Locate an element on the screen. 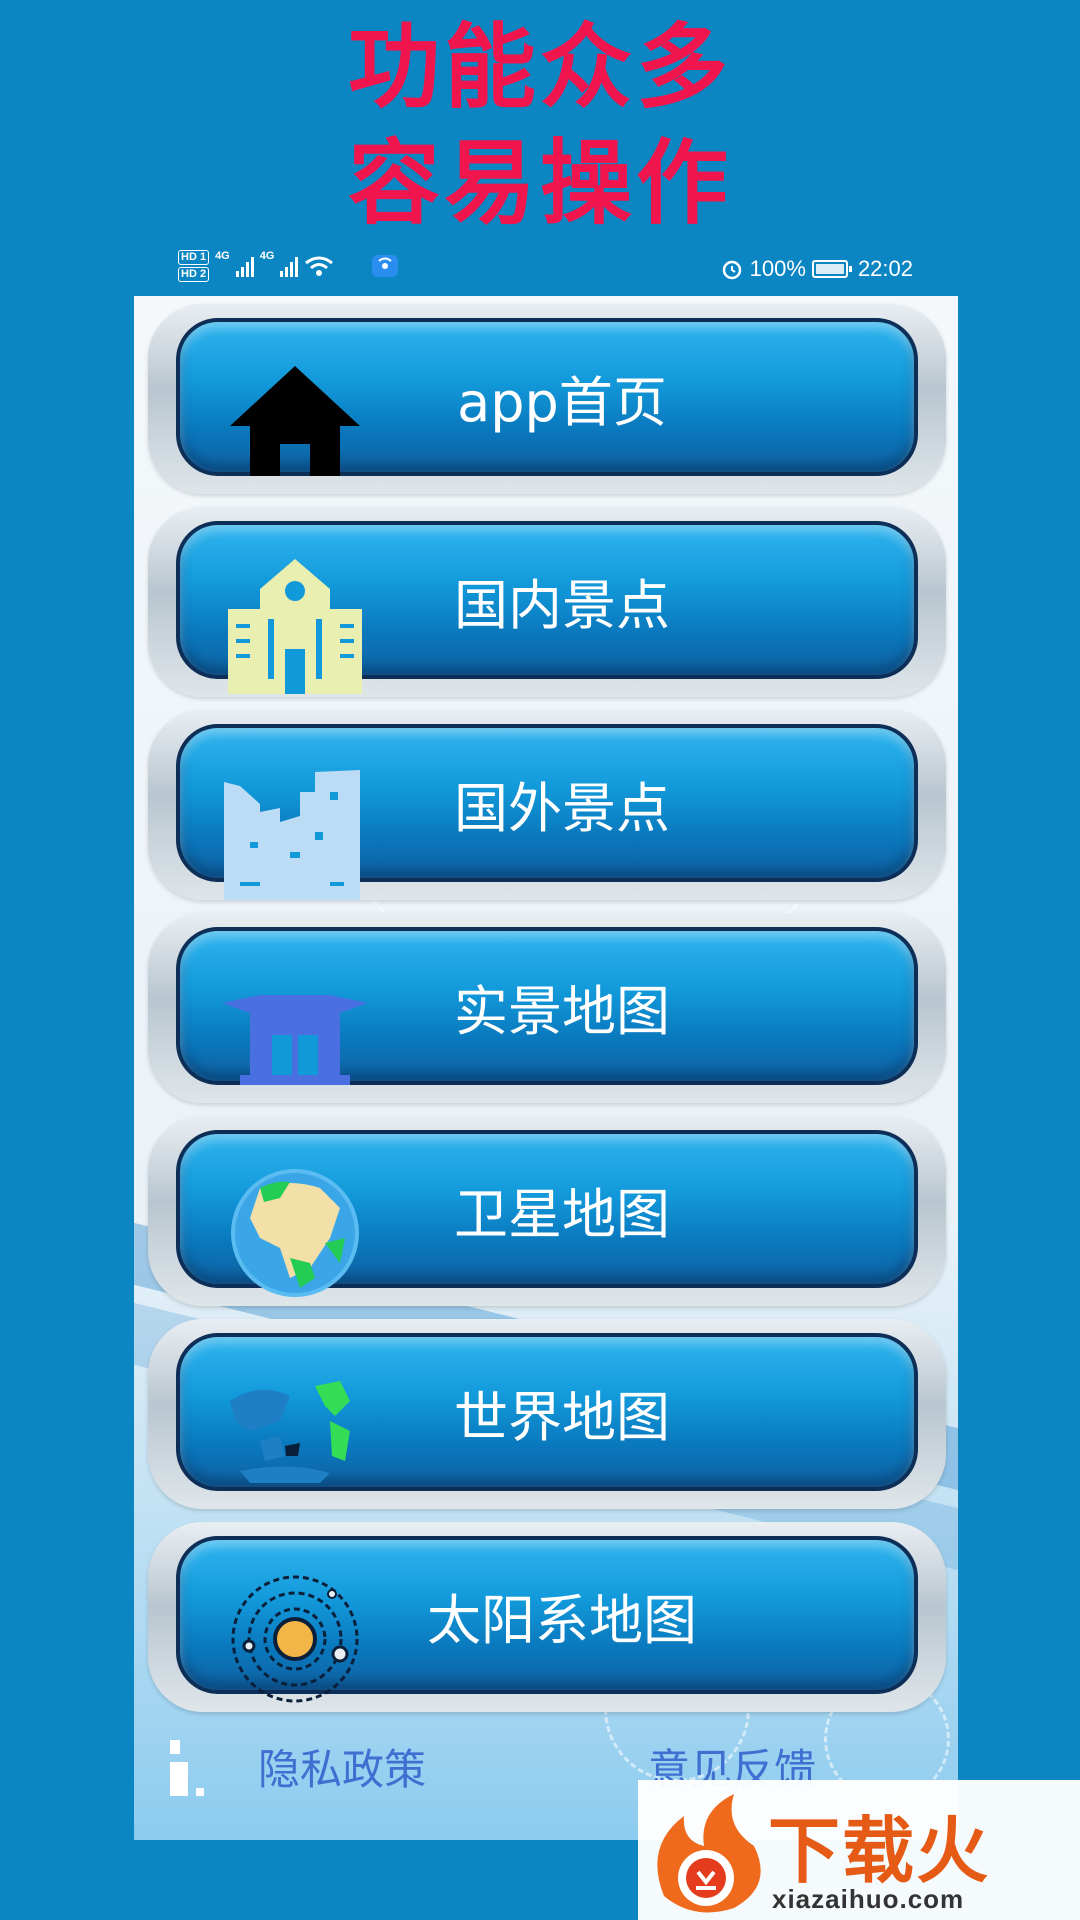 This screenshot has width=1080, height=1920. menu-button-face: 实景地图 is located at coordinates (547, 1006).